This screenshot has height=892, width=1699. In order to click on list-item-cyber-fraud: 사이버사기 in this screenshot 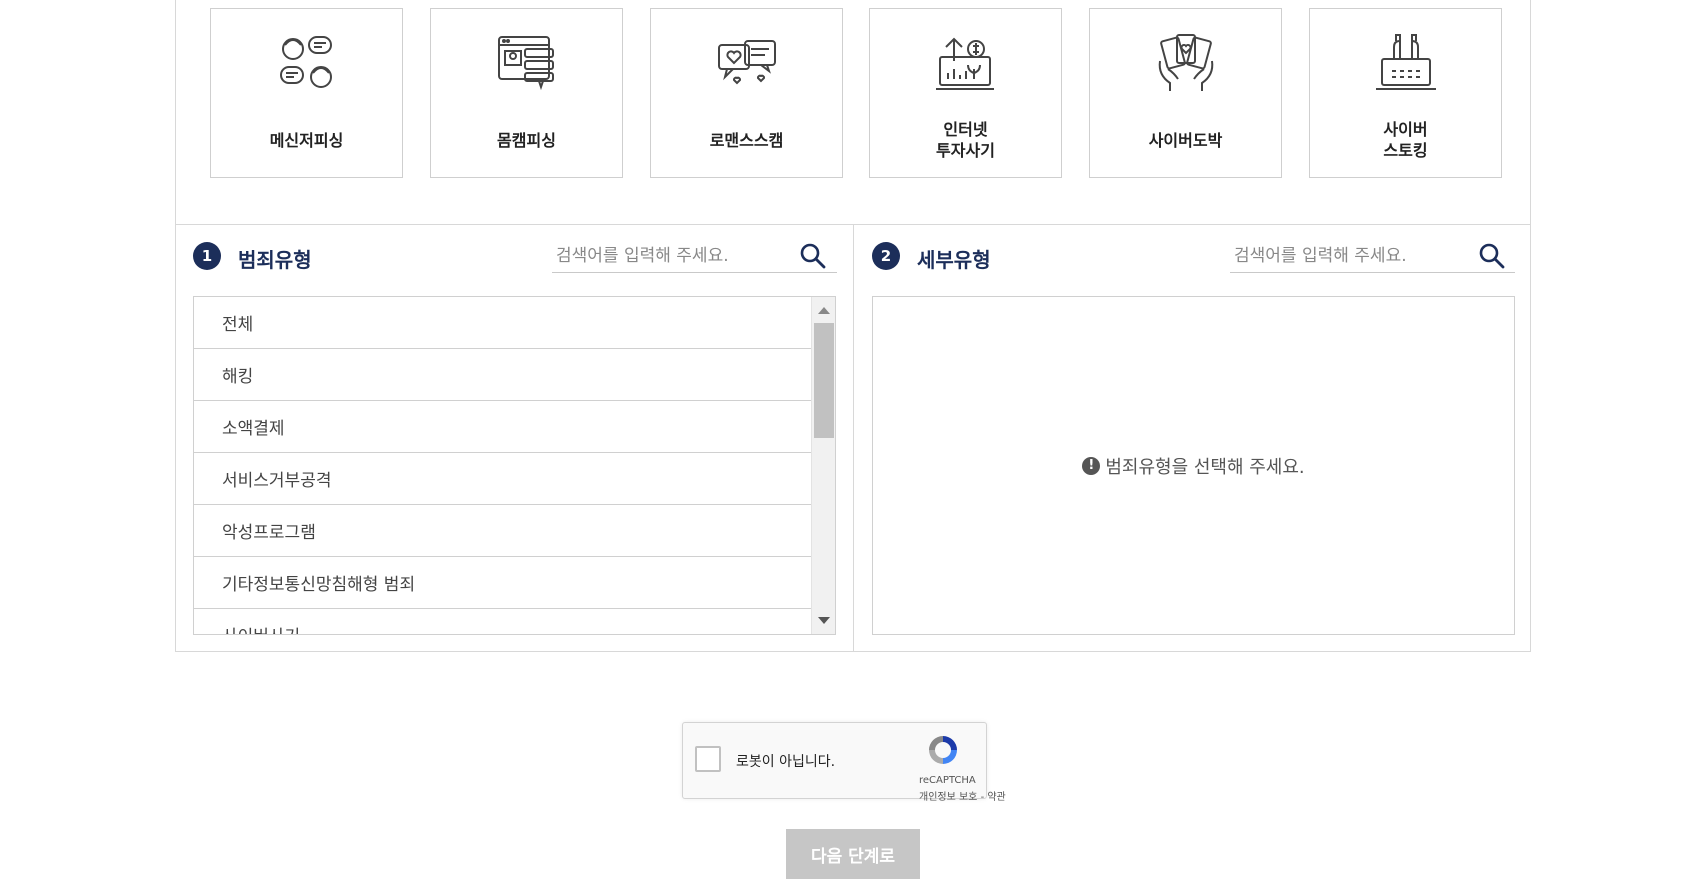, I will do `click(502, 621)`.